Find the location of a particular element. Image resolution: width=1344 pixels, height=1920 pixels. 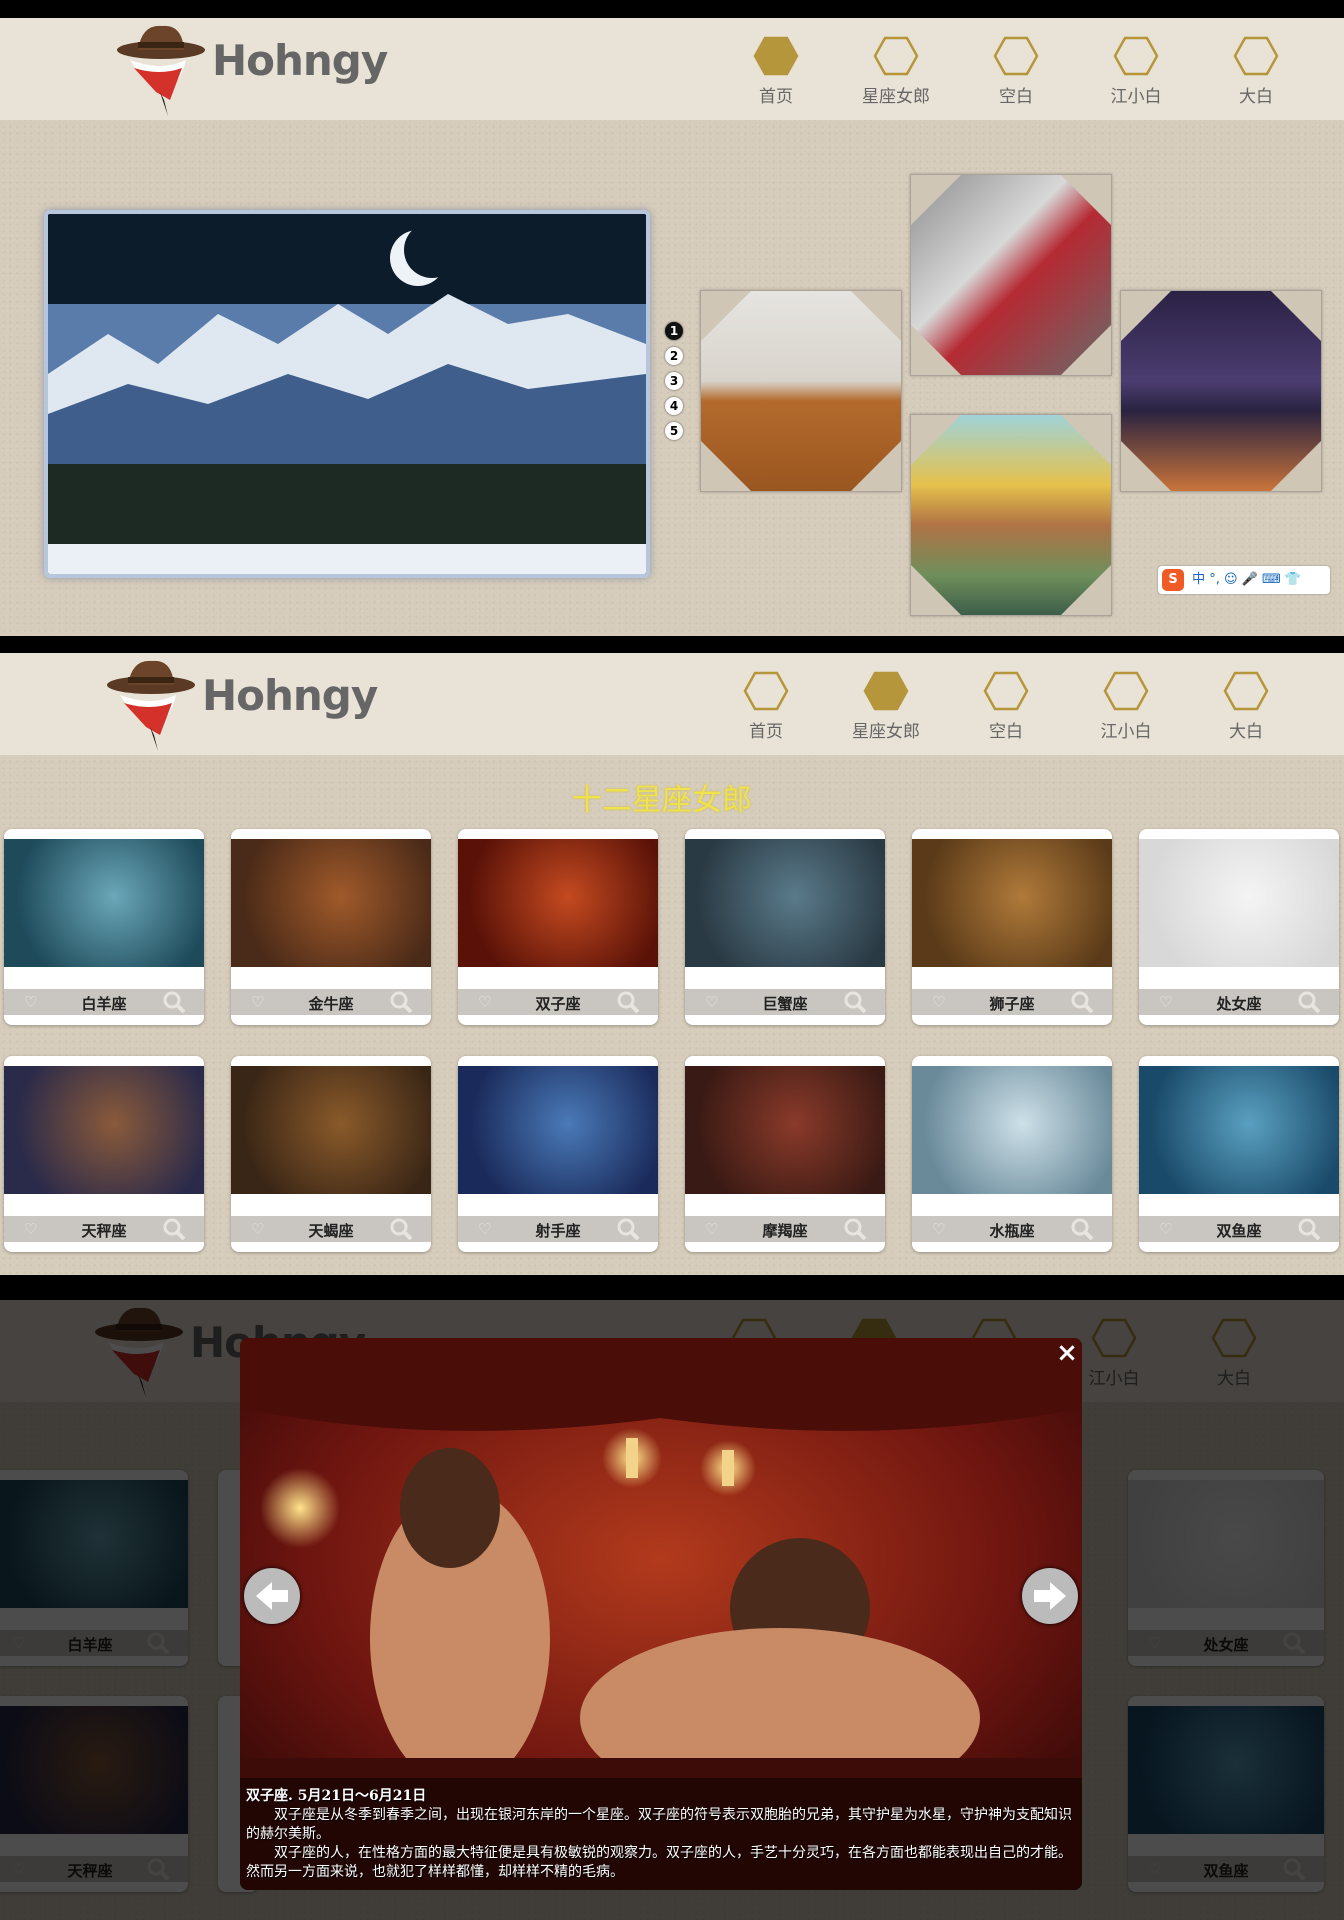

zodiac-card: ♡白羊座 is located at coordinates (104, 927).